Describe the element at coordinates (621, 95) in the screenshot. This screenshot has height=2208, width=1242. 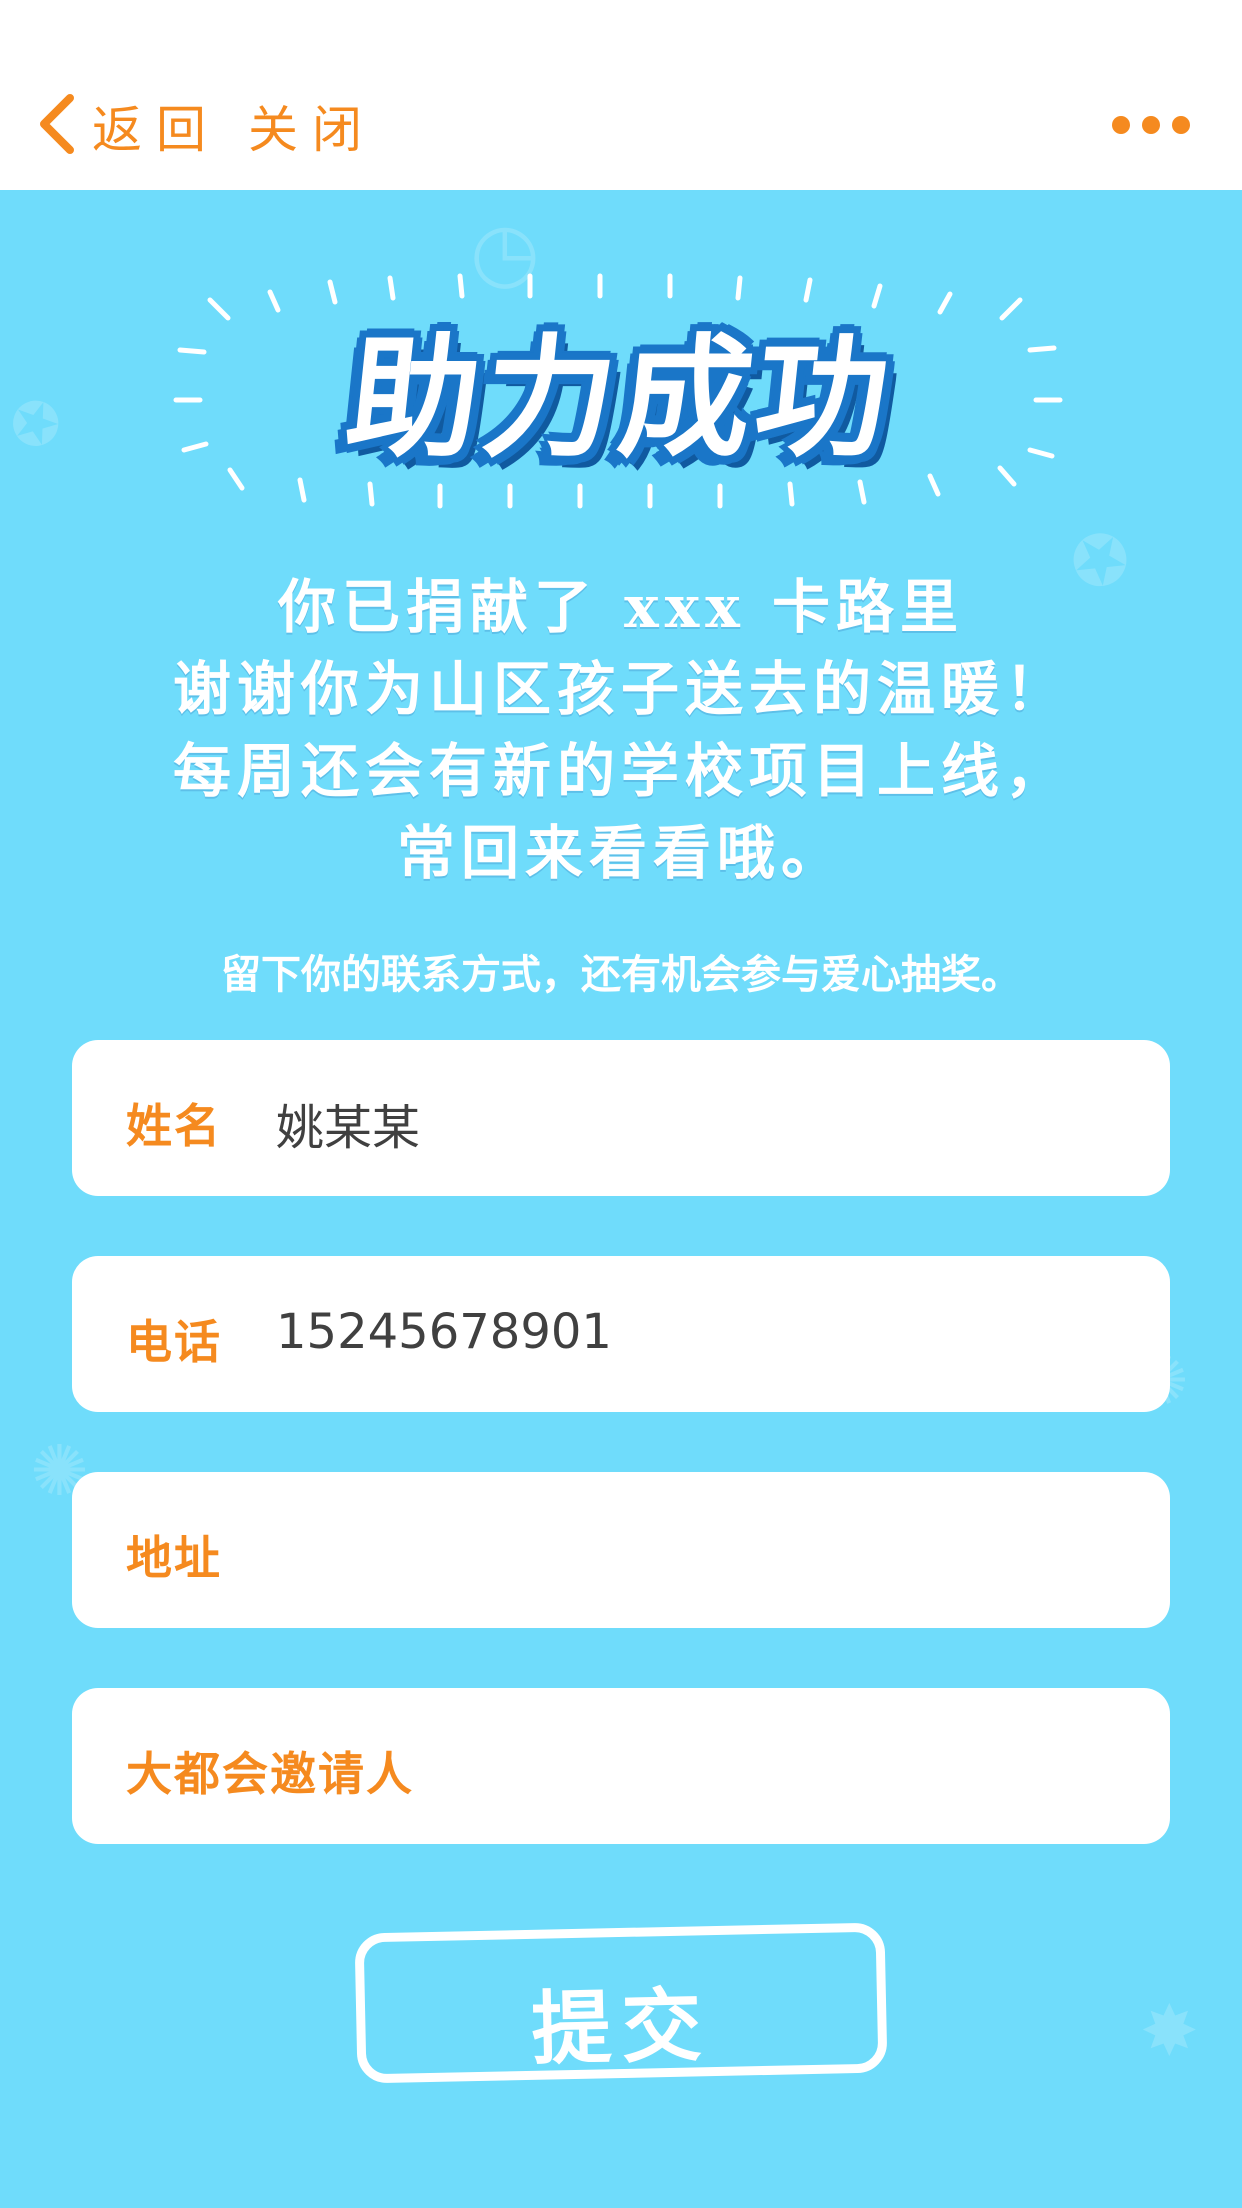
I see `navigation-bar: 返回 关闭` at that location.